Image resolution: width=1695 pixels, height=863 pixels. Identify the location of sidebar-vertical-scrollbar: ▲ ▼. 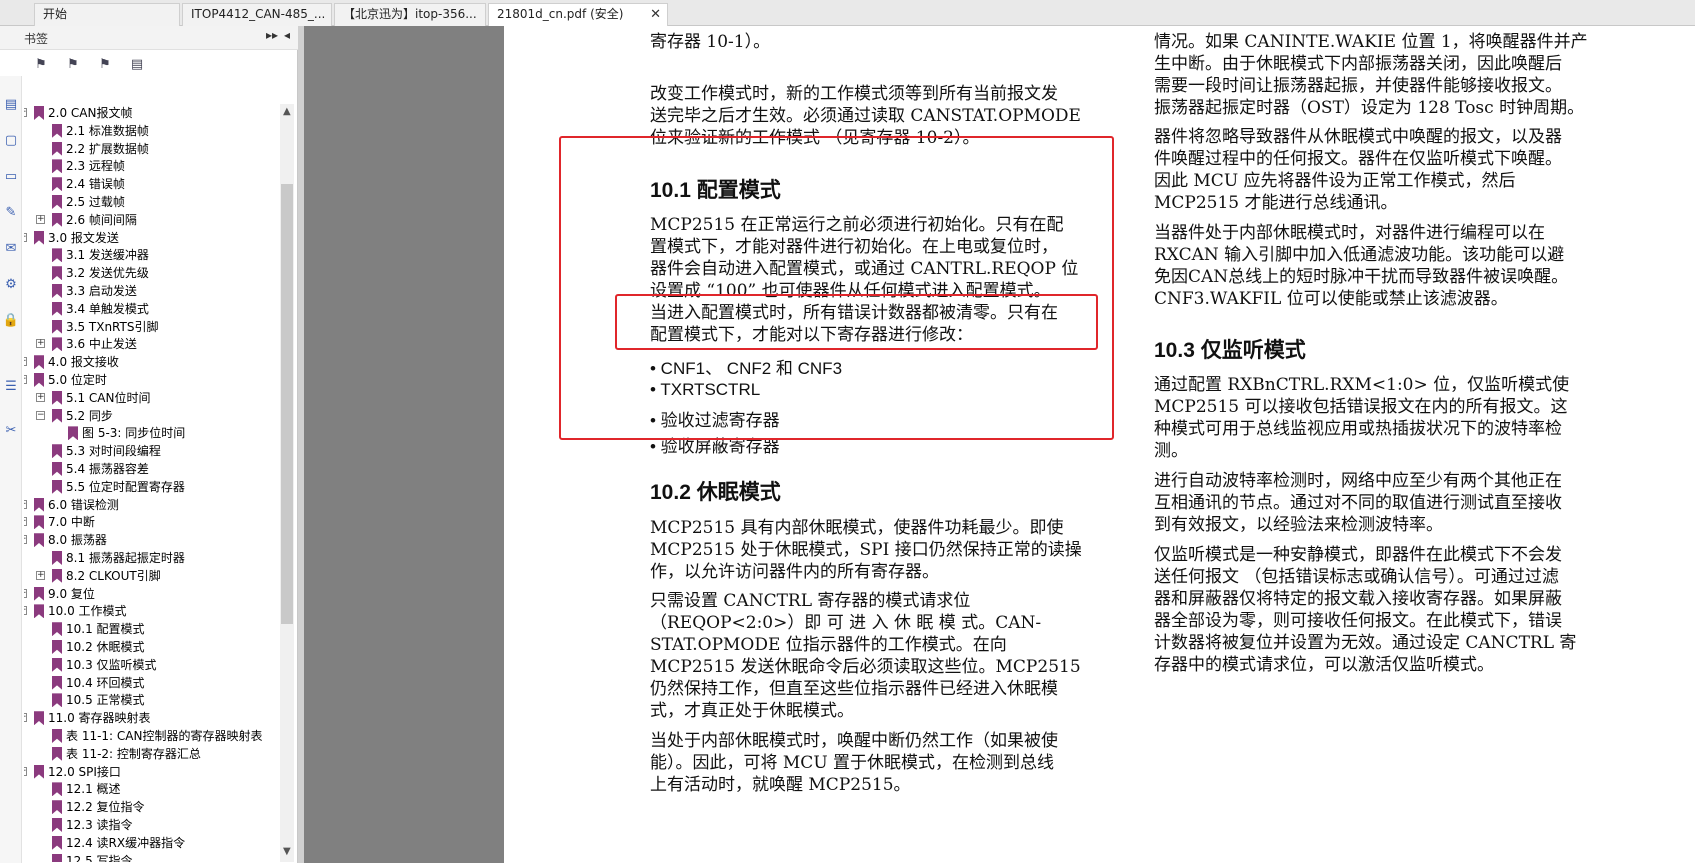
(287, 483).